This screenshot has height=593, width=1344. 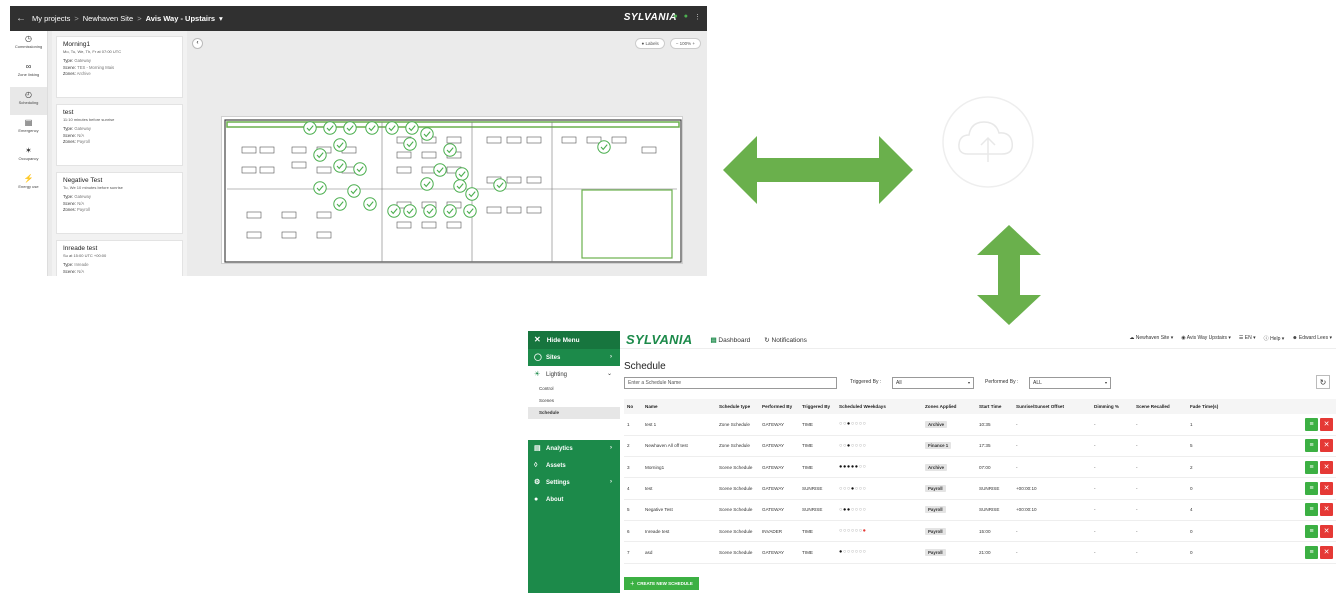 What do you see at coordinates (779, 406) in the screenshot?
I see `column-header: Performed By` at bounding box center [779, 406].